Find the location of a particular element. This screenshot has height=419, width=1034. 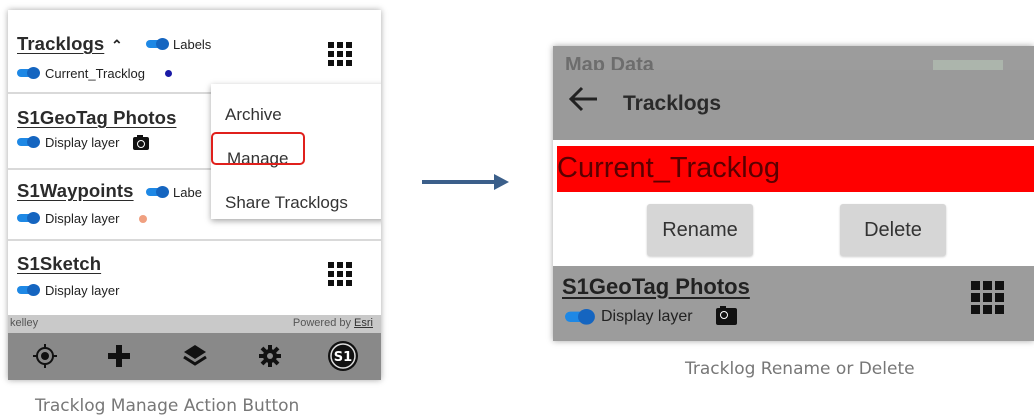

svg-text: S1 is located at coordinates (343, 357).